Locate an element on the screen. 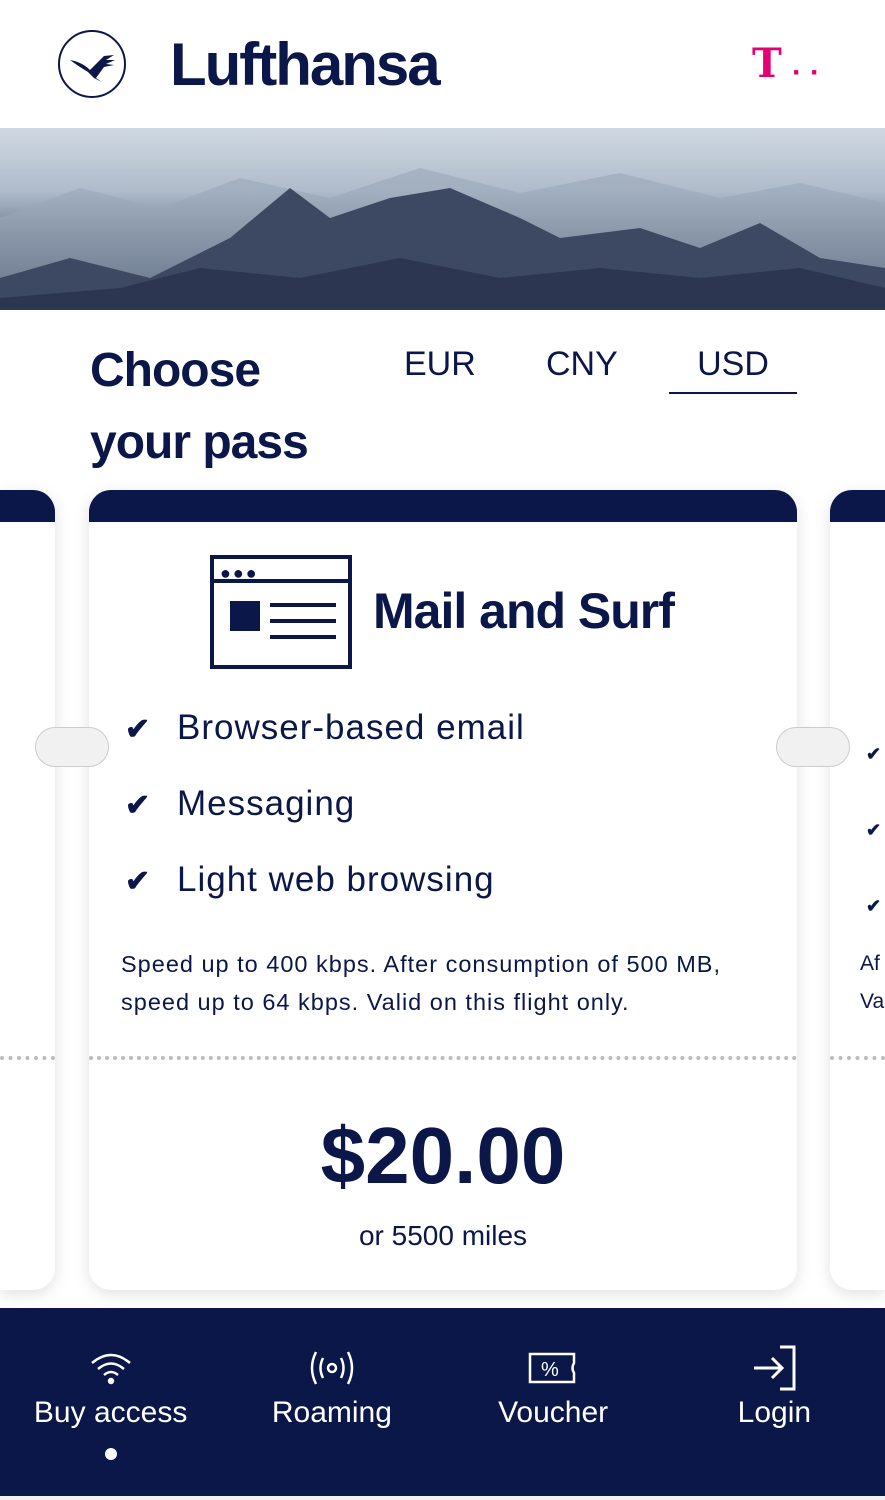 This screenshot has height=1500, width=885. nav-label: Login is located at coordinates (774, 1412).